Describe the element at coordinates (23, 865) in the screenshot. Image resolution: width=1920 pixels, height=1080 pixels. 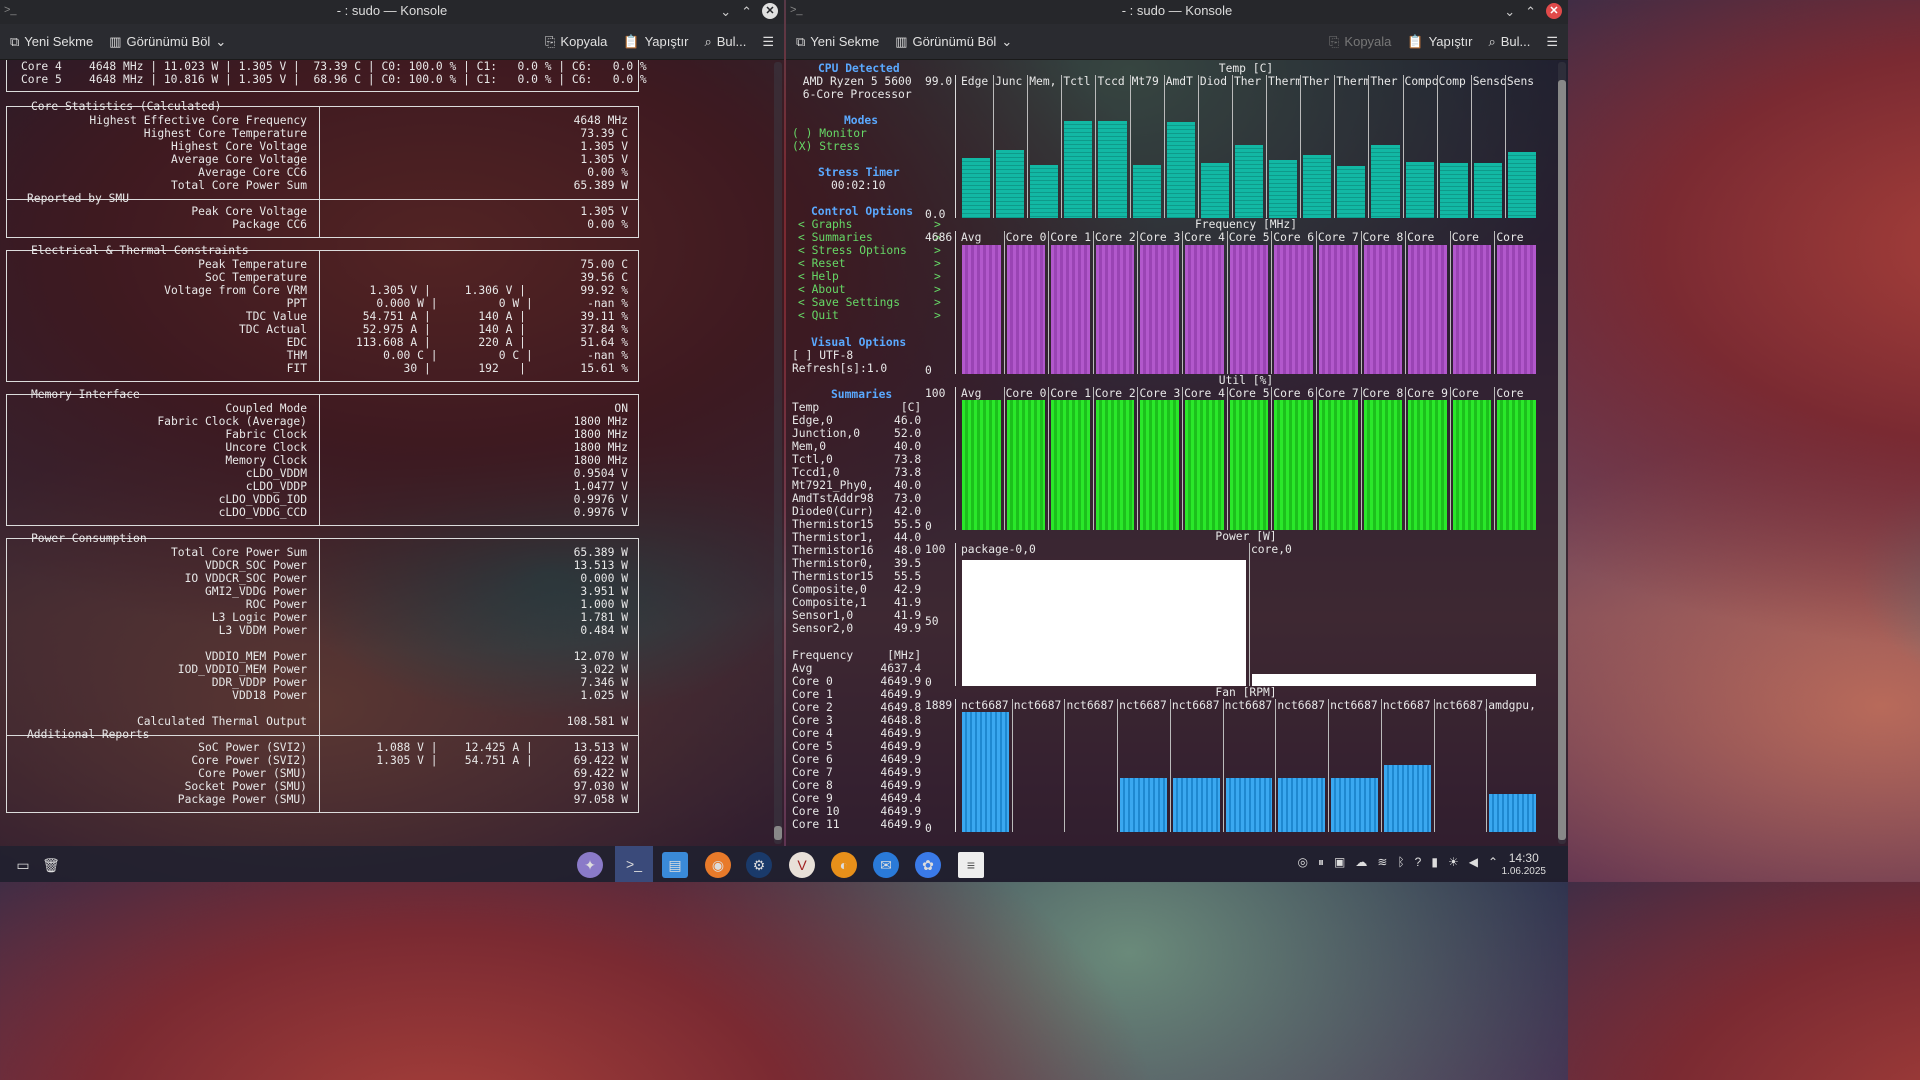
I see `show-desktop-icon: ▭` at that location.